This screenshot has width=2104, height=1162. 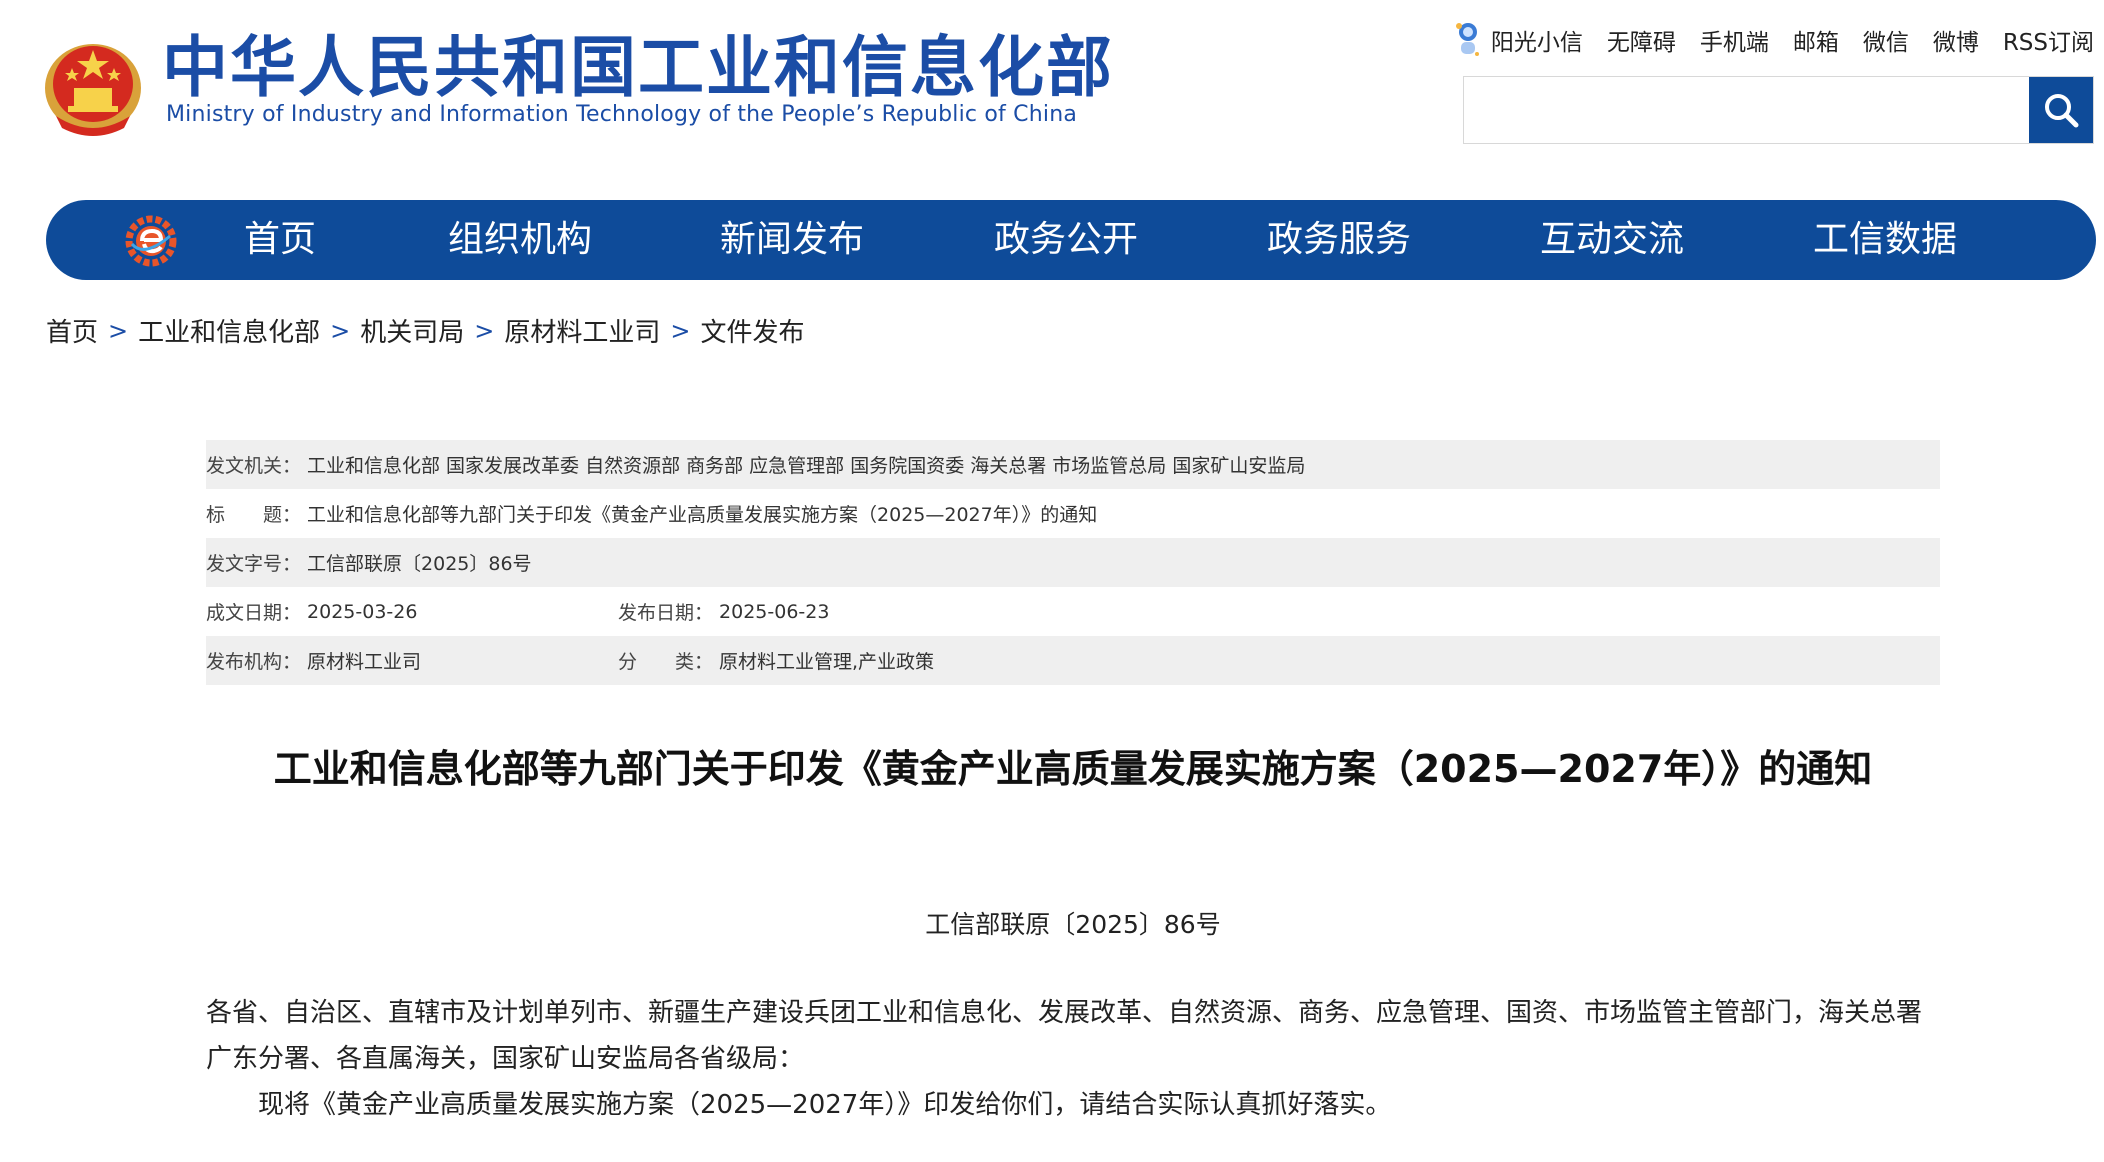 I want to click on meta-pubdate: 2025-06-23, so click(x=774, y=611).